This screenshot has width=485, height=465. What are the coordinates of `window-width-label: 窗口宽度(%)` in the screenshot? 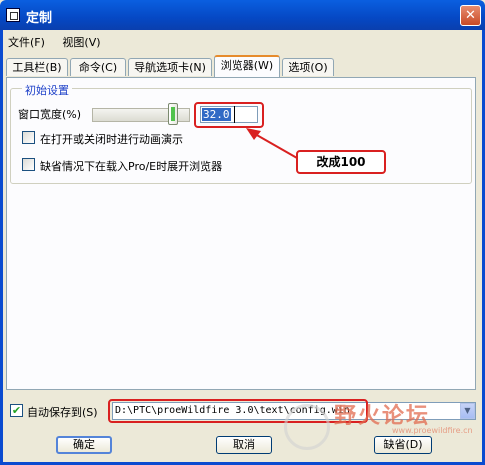 It's located at (50, 114).